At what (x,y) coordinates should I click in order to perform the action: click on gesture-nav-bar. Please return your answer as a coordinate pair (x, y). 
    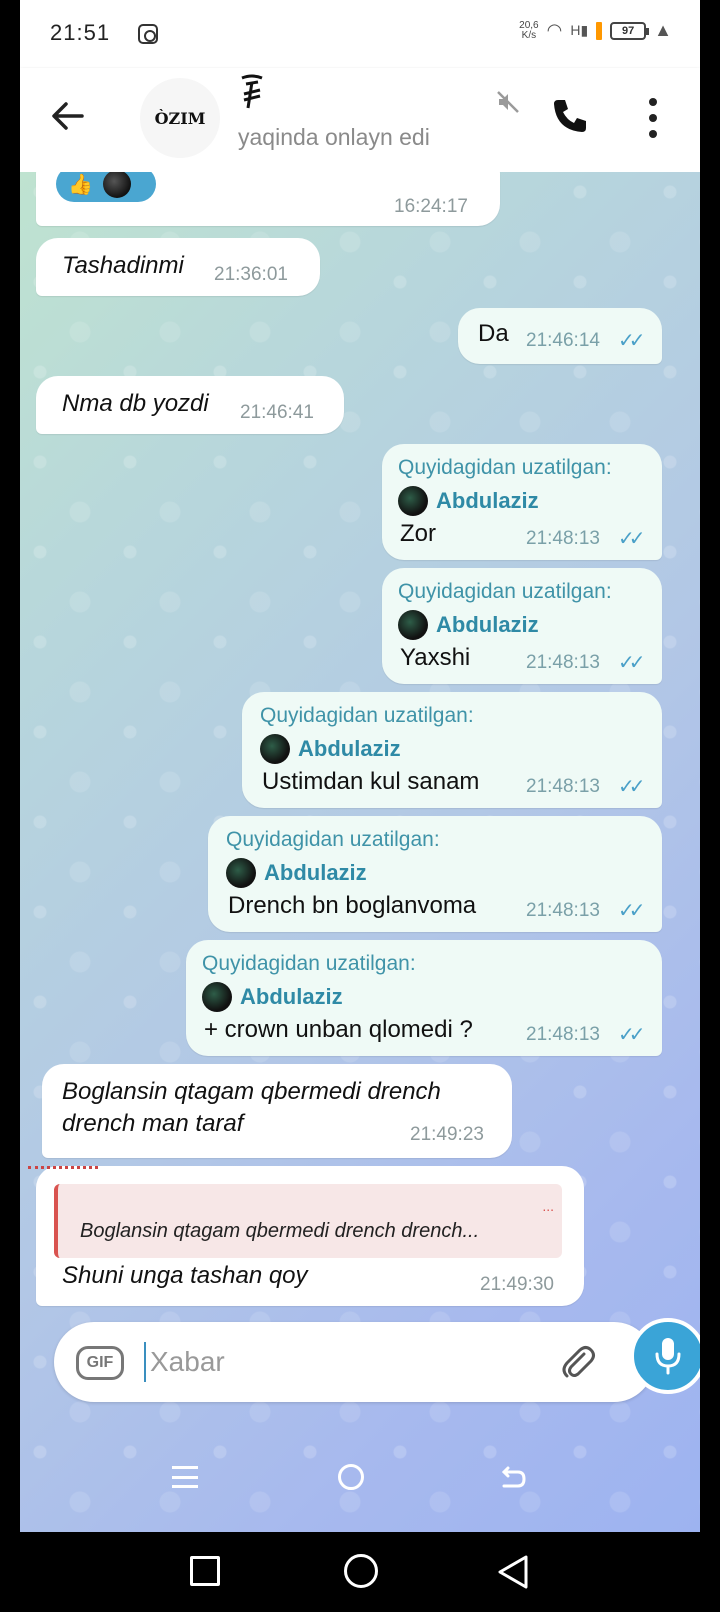
    Looking at the image, I should click on (360, 1484).